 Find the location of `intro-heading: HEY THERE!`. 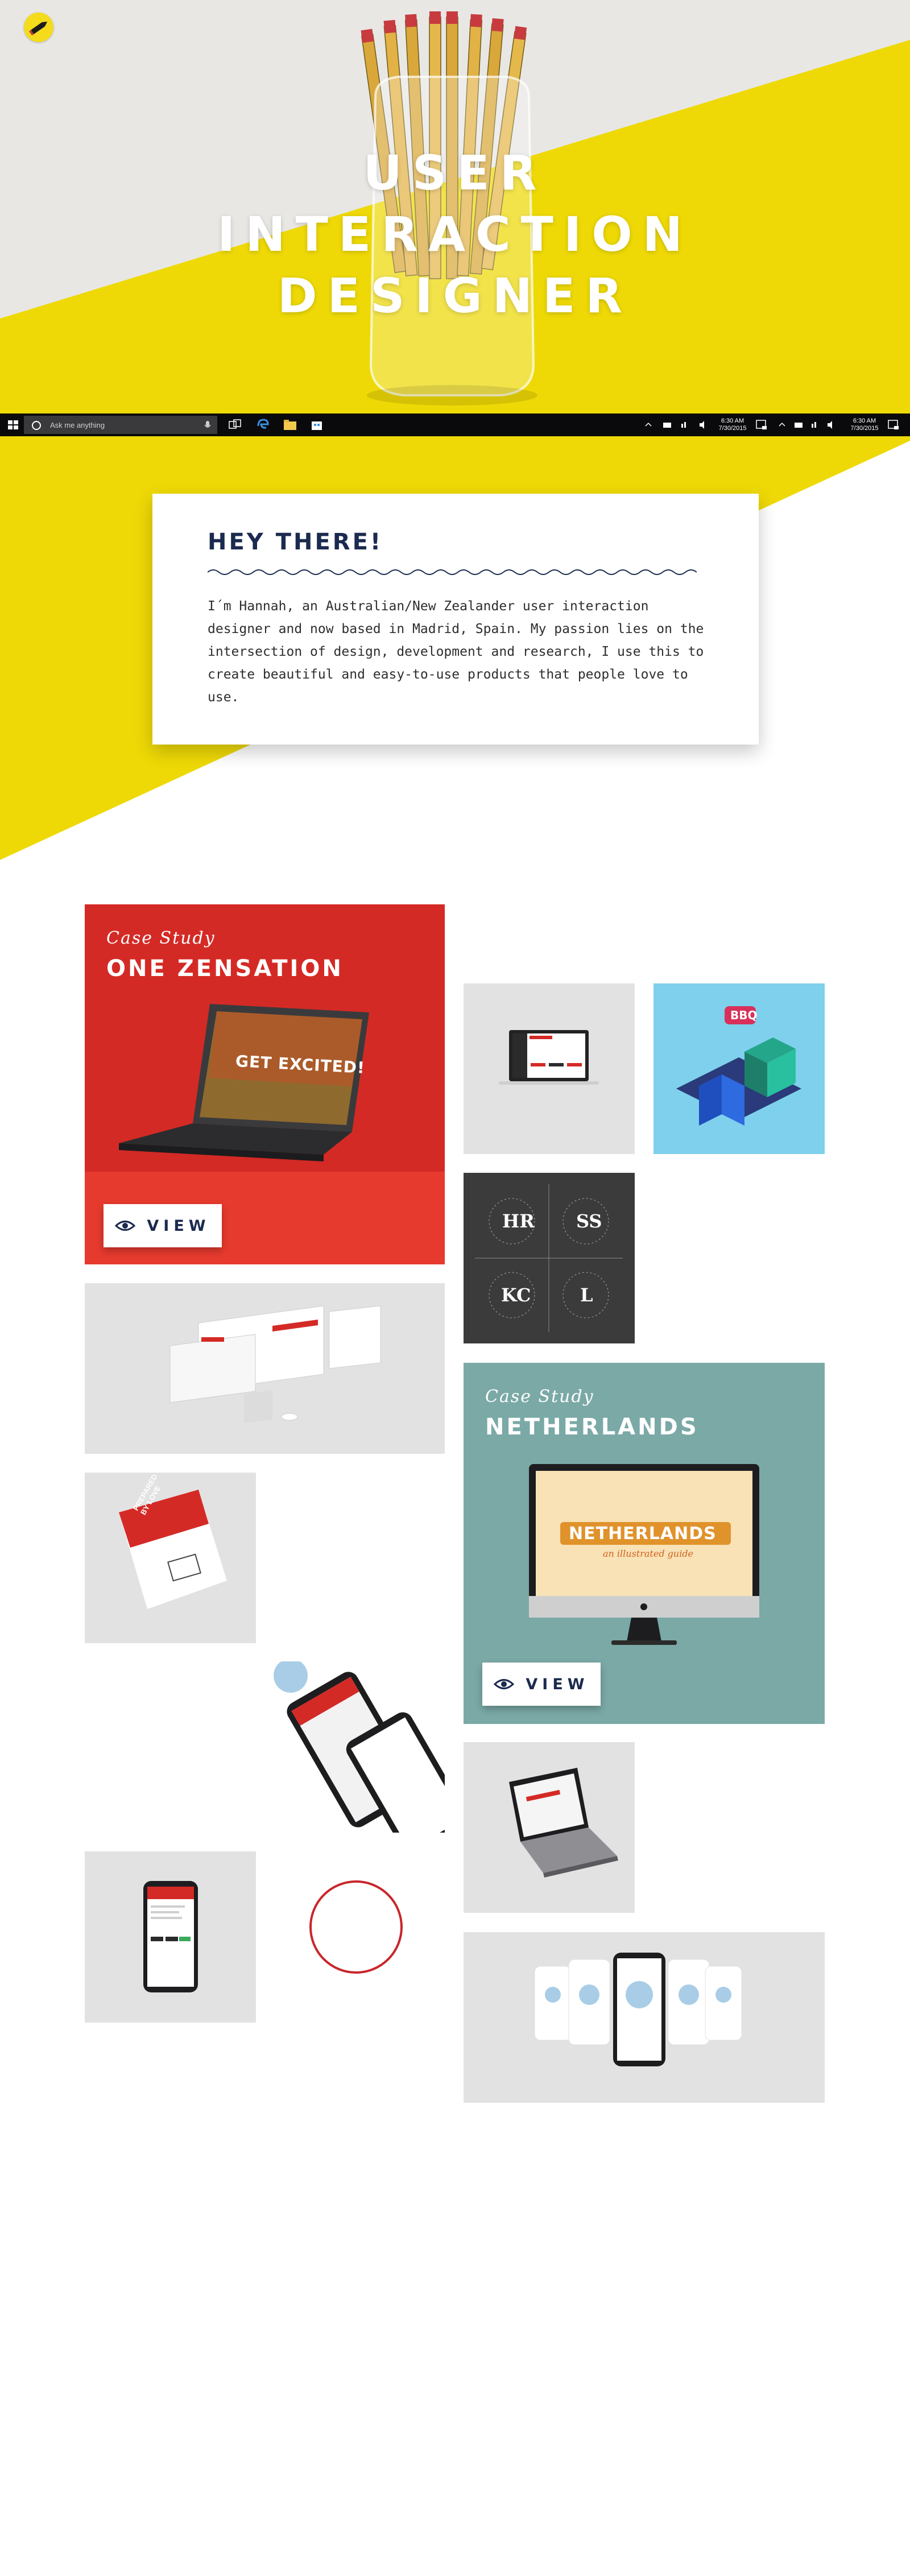

intro-heading: HEY THERE! is located at coordinates (295, 542).